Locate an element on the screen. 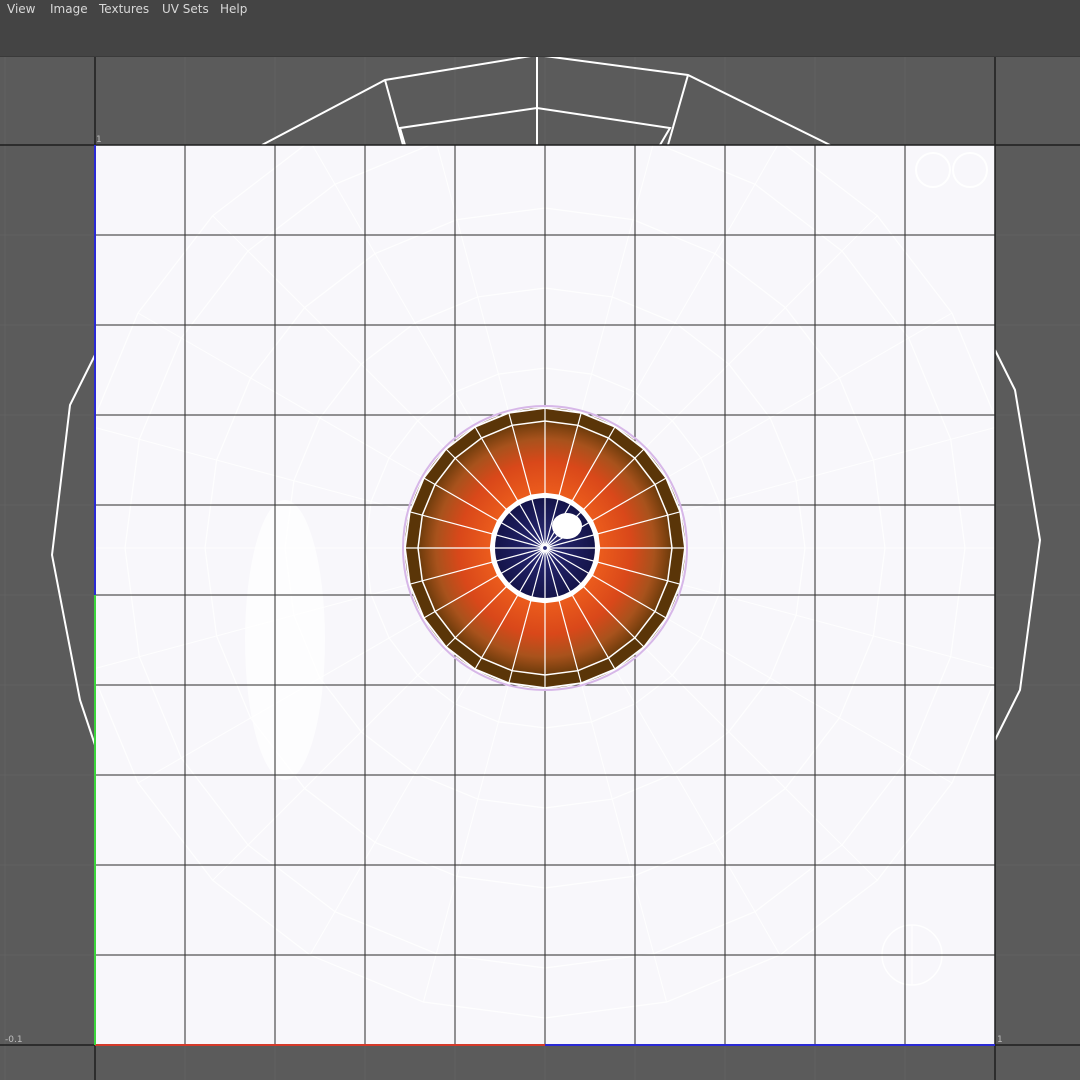 The height and width of the screenshot is (1080, 1080). menu-view: View is located at coordinates (21, 9).